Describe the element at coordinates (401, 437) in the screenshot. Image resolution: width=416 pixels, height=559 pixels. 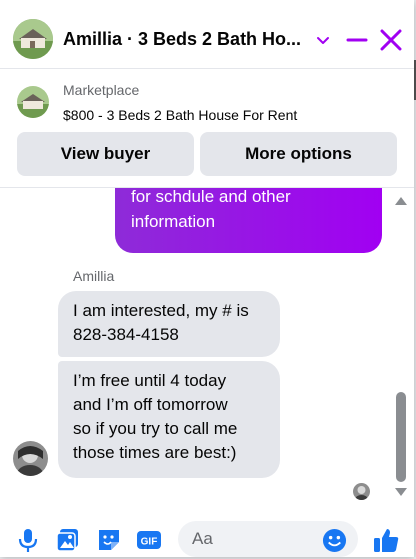
I see `scrollbar-thumb` at that location.